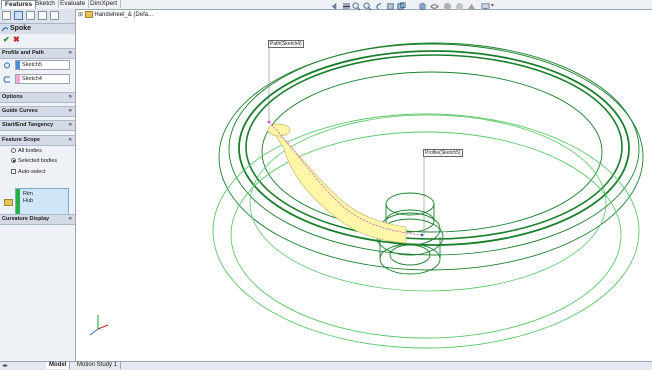 The width and height of the screenshot is (652, 370). Describe the element at coordinates (23, 53) in the screenshot. I see `group-label: Profile and Path` at that location.